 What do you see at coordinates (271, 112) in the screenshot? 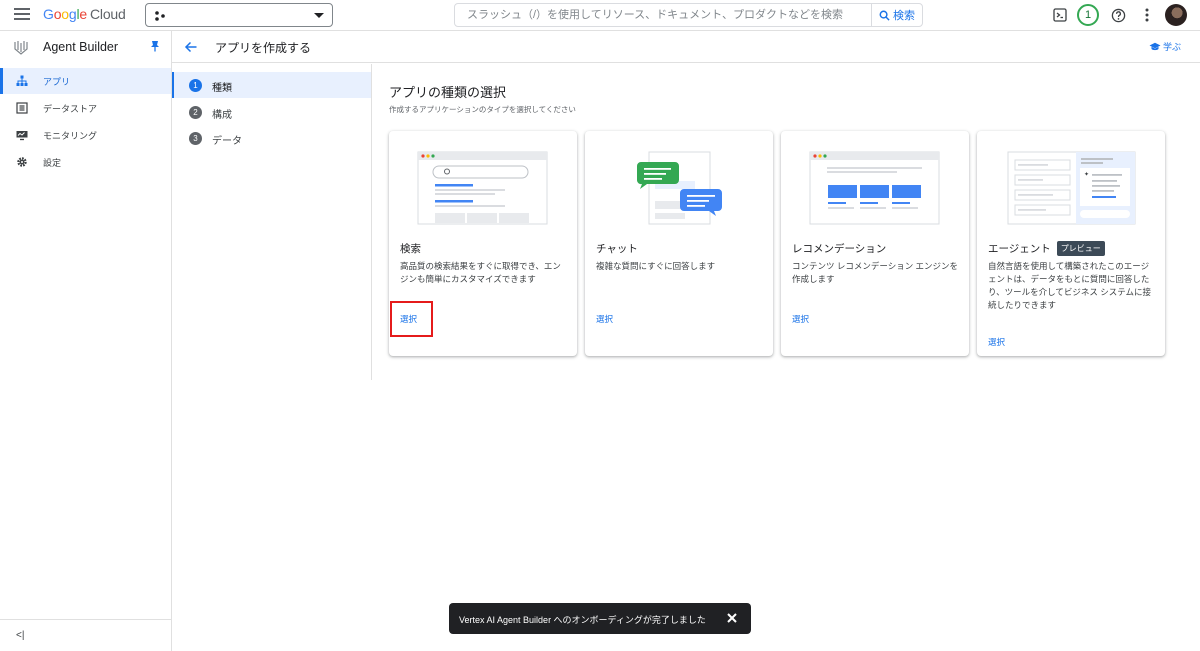
I see `step-config: 2 構成` at bounding box center [271, 112].